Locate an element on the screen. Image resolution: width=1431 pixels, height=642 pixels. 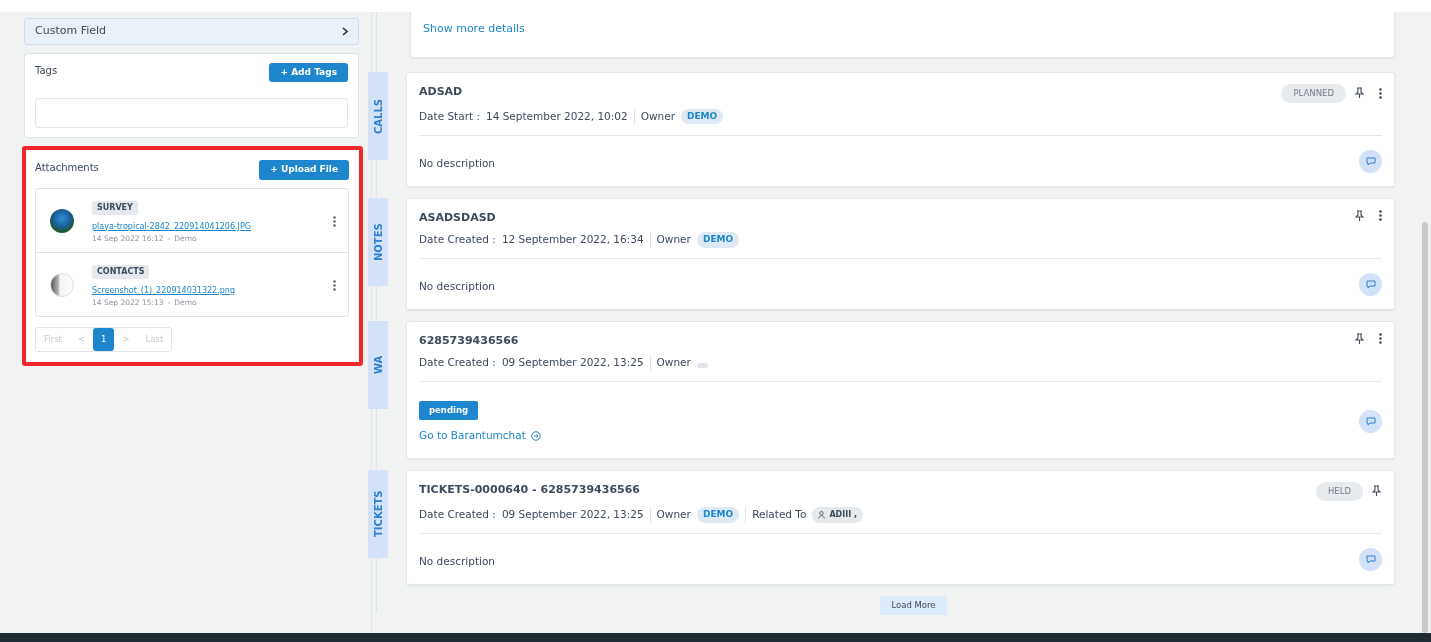
category-tag: SURVEY is located at coordinates (115, 207).